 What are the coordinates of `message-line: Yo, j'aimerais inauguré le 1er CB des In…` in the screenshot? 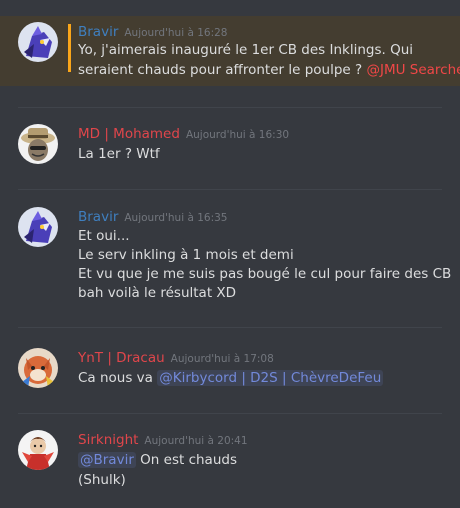 It's located at (246, 50).